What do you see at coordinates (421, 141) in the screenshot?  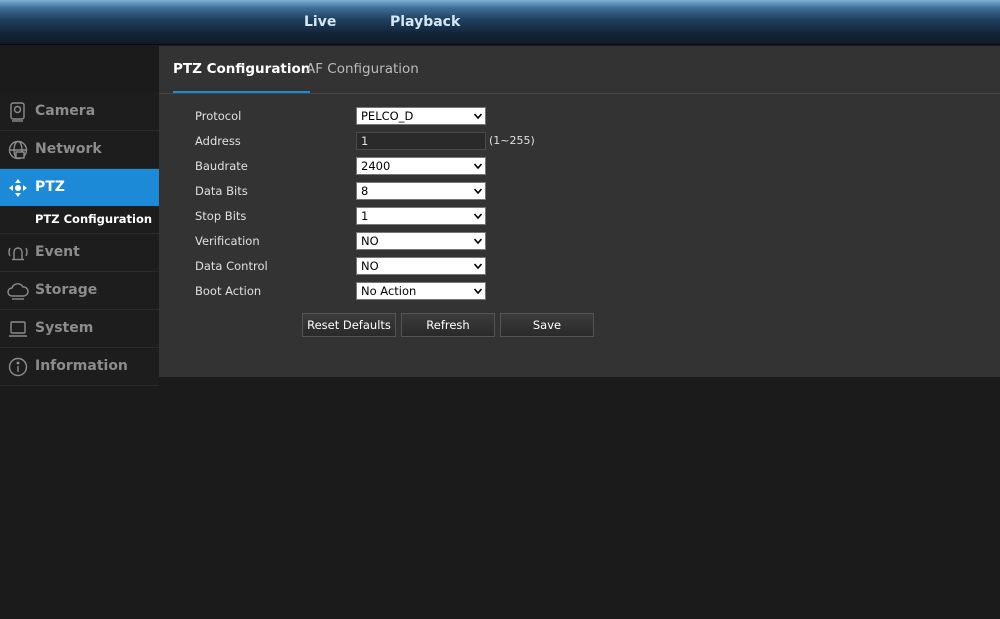 I see `address-input: 1` at bounding box center [421, 141].